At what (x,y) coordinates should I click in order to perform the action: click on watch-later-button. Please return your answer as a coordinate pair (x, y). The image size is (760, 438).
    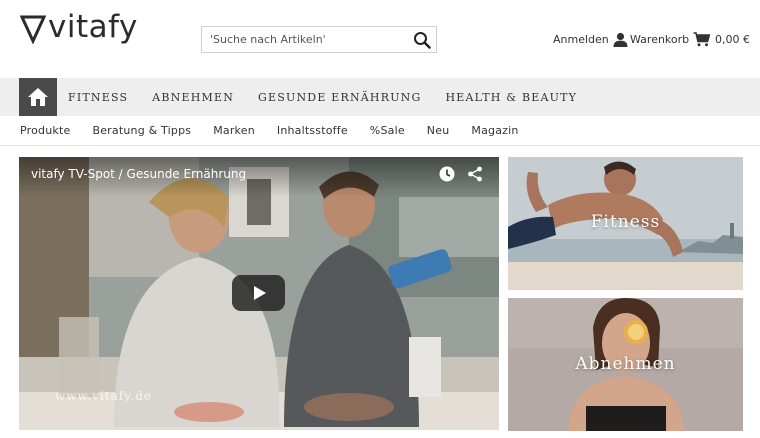
    Looking at the image, I should click on (447, 176).